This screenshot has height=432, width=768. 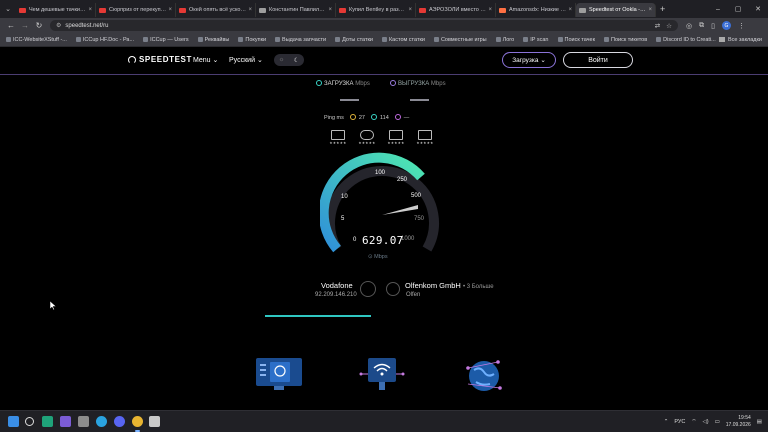 What do you see at coordinates (246, 60) in the screenshot?
I see `language-select: Русский ⌄` at bounding box center [246, 60].